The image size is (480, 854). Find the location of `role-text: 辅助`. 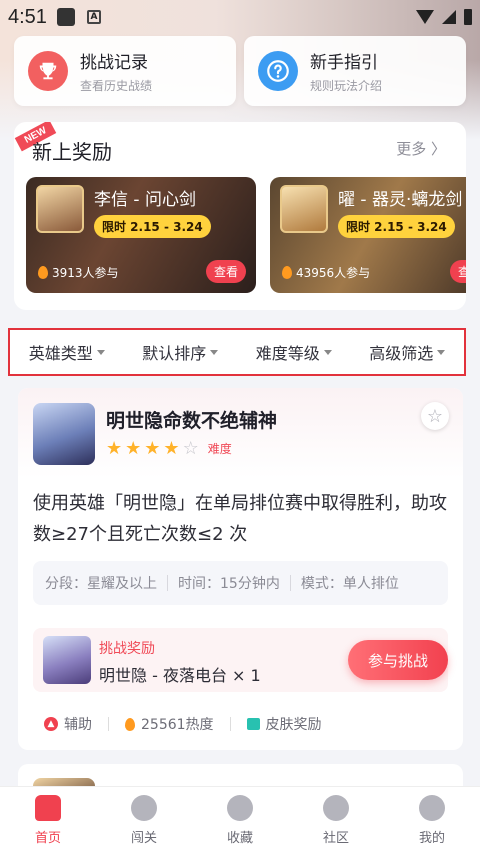

role-text: 辅助 is located at coordinates (78, 725).